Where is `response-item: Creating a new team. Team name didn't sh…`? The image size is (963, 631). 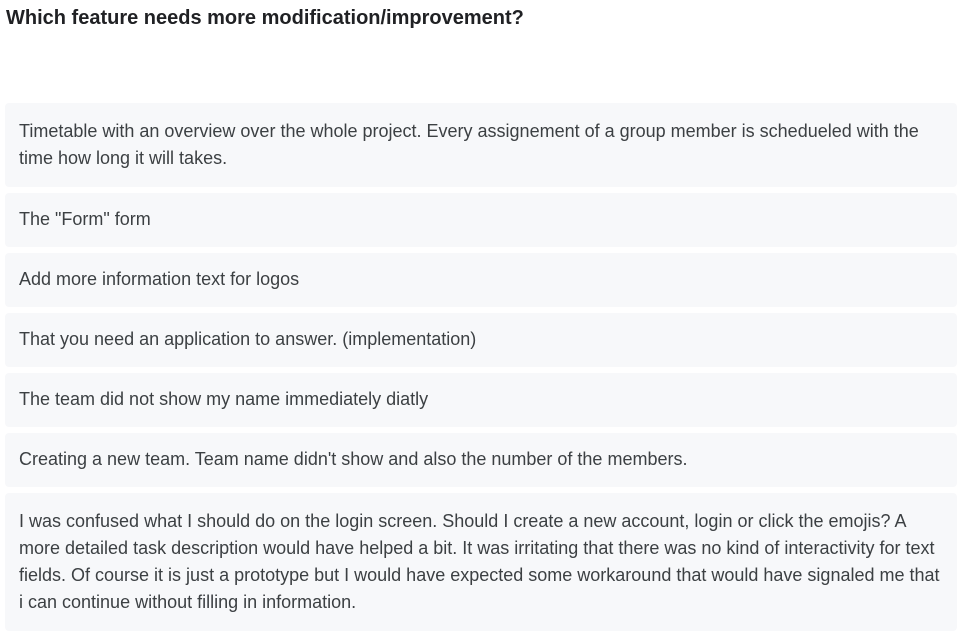 response-item: Creating a new team. Team name didn't sh… is located at coordinates (481, 460).